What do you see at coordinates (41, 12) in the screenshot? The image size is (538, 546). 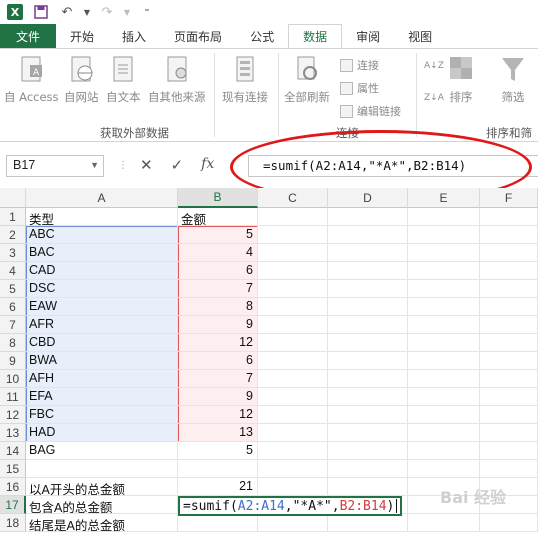 I see `save-icon` at bounding box center [41, 12].